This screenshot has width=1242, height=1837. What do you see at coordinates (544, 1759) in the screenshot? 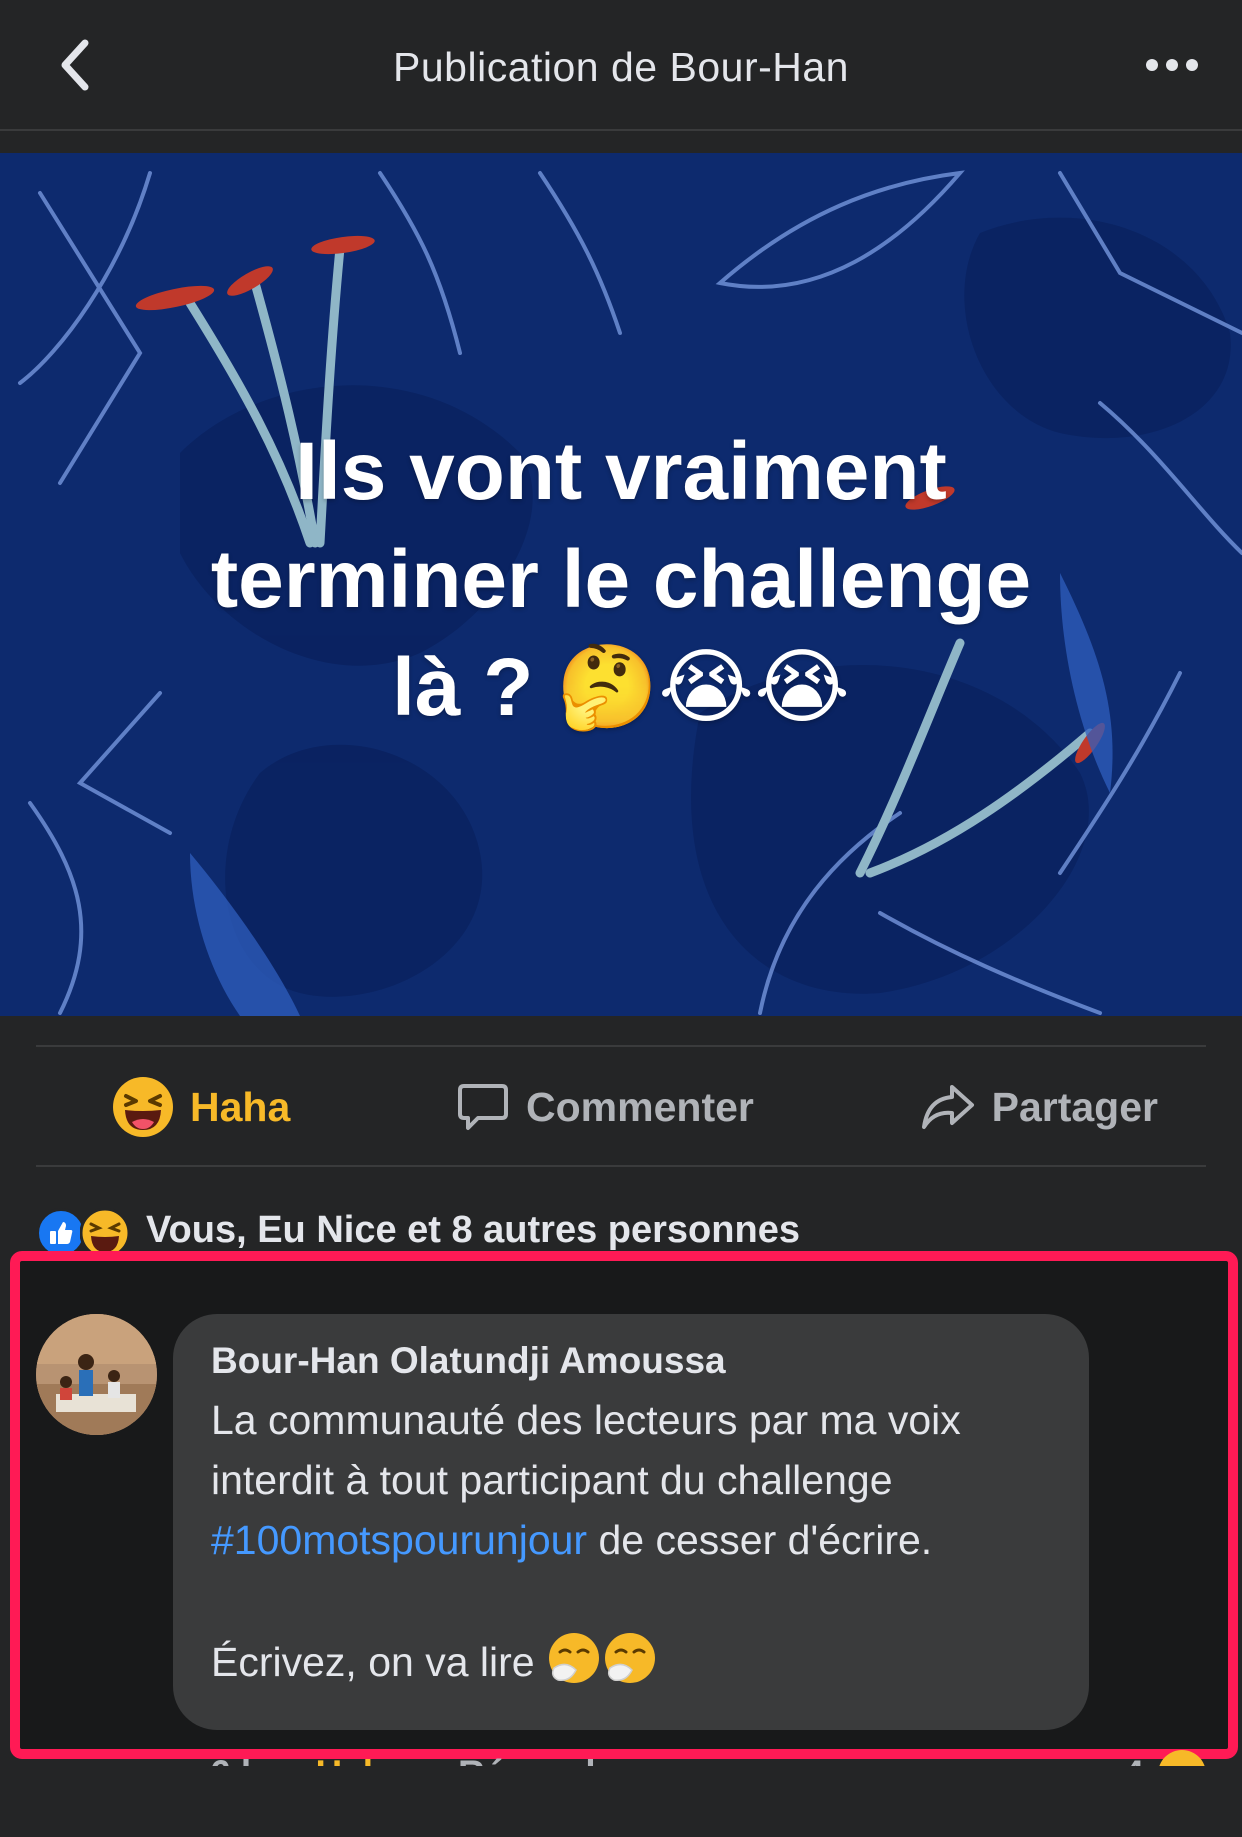
I see `reply-button: Répondre` at bounding box center [544, 1759].